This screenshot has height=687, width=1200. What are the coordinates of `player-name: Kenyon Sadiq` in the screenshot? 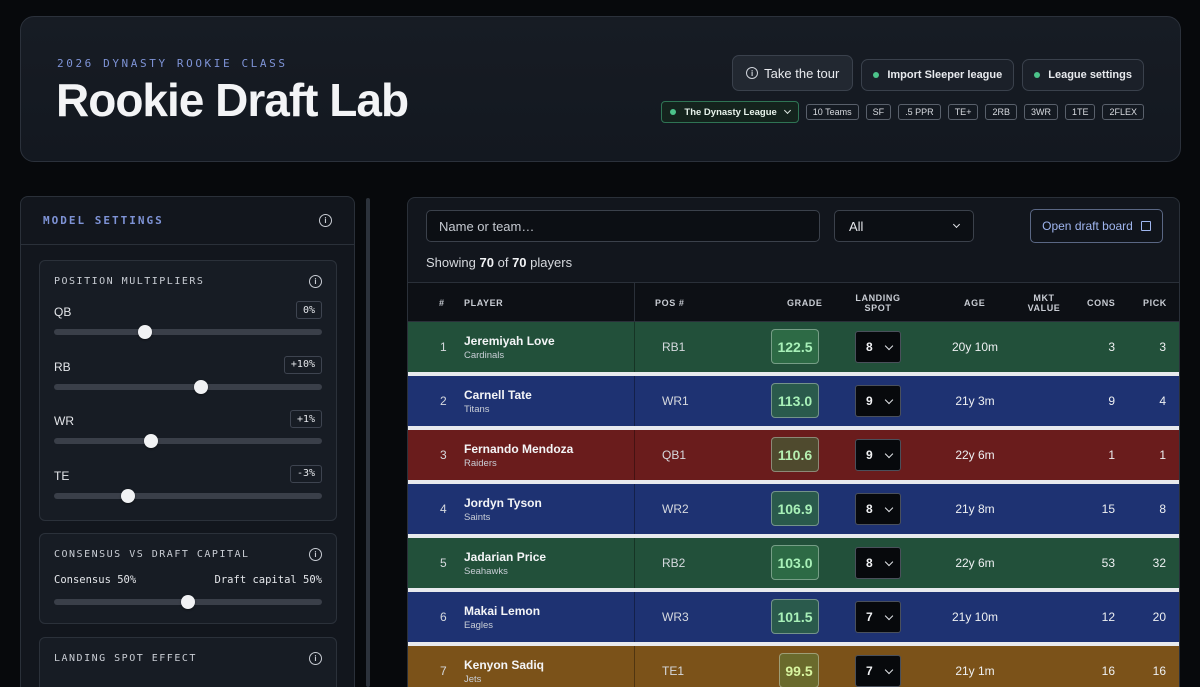 It's located at (504, 664).